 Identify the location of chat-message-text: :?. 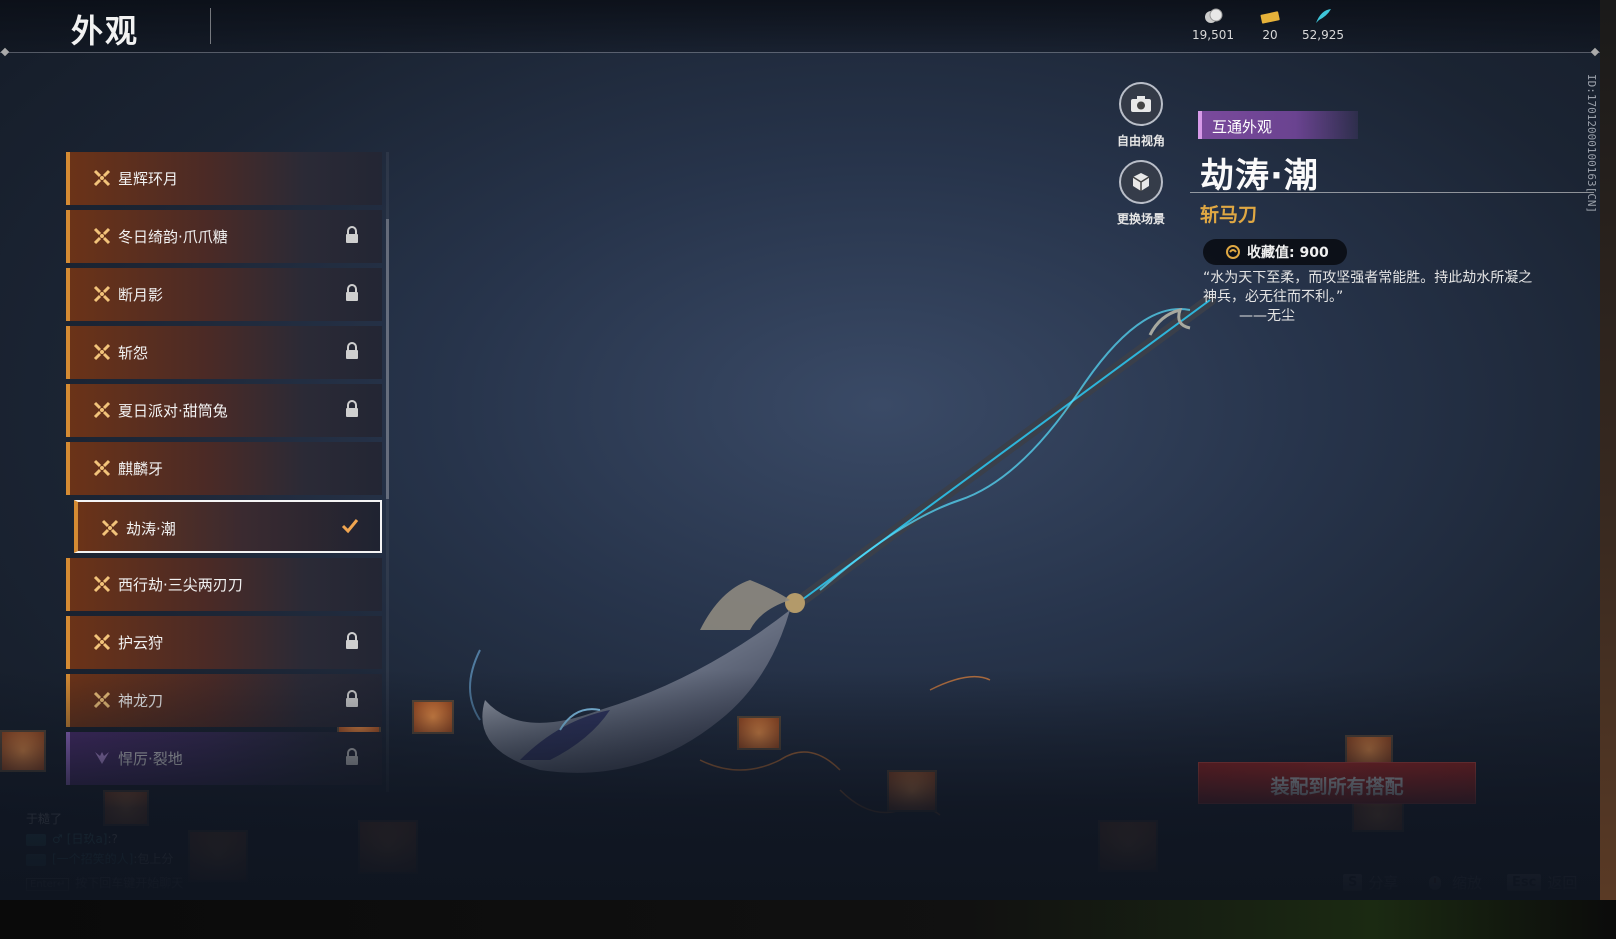
(112, 839).